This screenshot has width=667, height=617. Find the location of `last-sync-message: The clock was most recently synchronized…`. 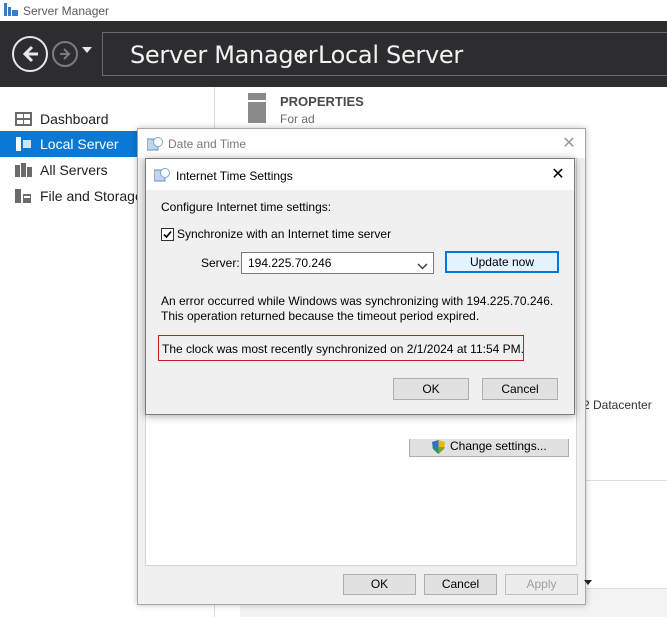

last-sync-message: The clock was most recently synchronized… is located at coordinates (343, 349).